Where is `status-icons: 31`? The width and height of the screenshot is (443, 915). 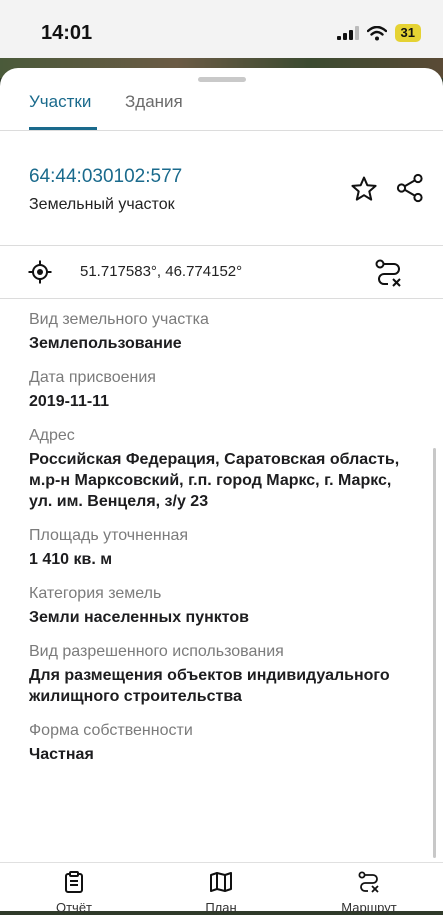 status-icons: 31 is located at coordinates (378, 33).